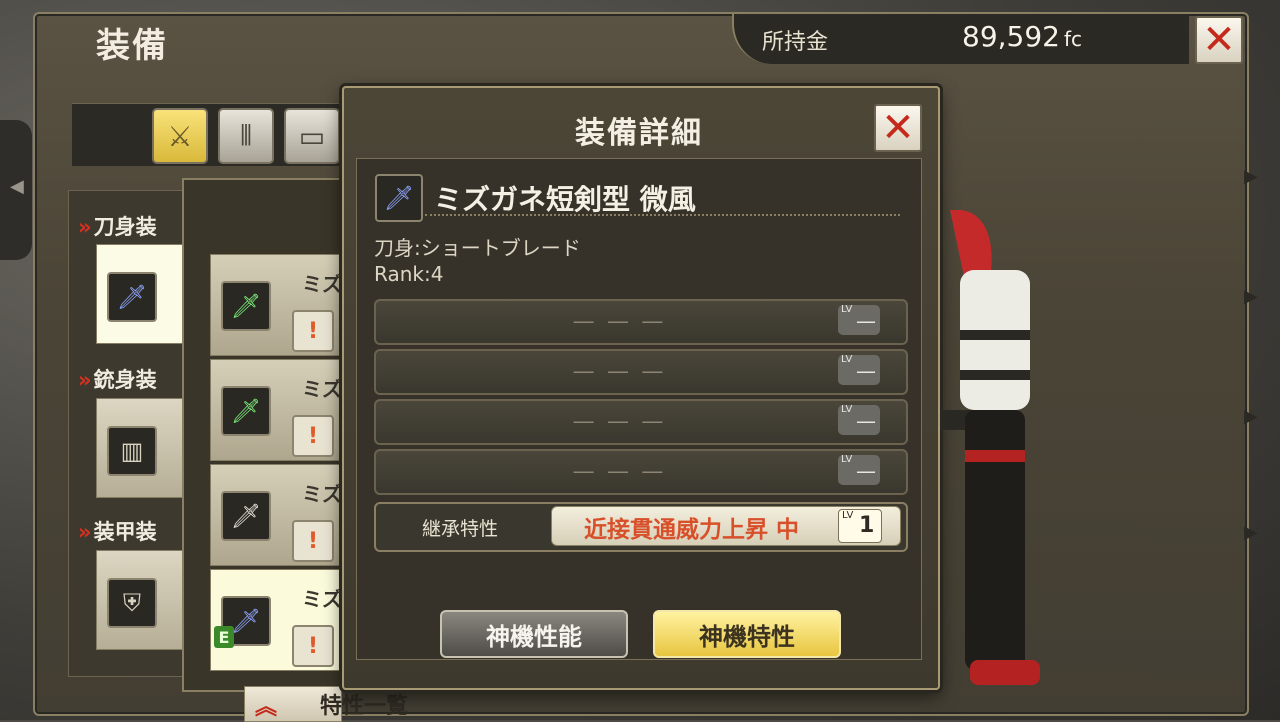  I want to click on item-name: ミズガネ短剣型 微風, so click(565, 199).